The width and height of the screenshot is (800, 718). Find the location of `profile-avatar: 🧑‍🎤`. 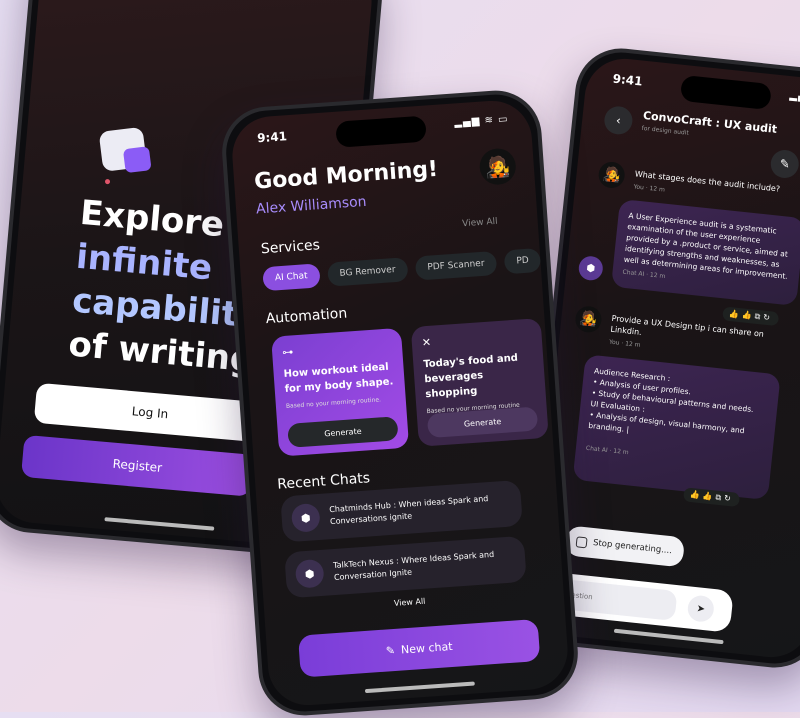

profile-avatar: 🧑‍🎤 is located at coordinates (497, 166).